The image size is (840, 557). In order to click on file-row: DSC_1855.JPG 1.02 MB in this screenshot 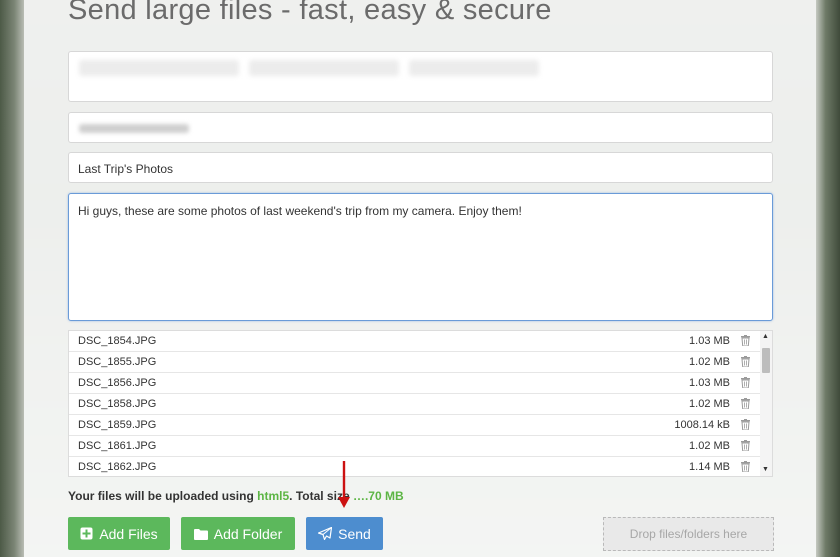, I will do `click(420, 362)`.